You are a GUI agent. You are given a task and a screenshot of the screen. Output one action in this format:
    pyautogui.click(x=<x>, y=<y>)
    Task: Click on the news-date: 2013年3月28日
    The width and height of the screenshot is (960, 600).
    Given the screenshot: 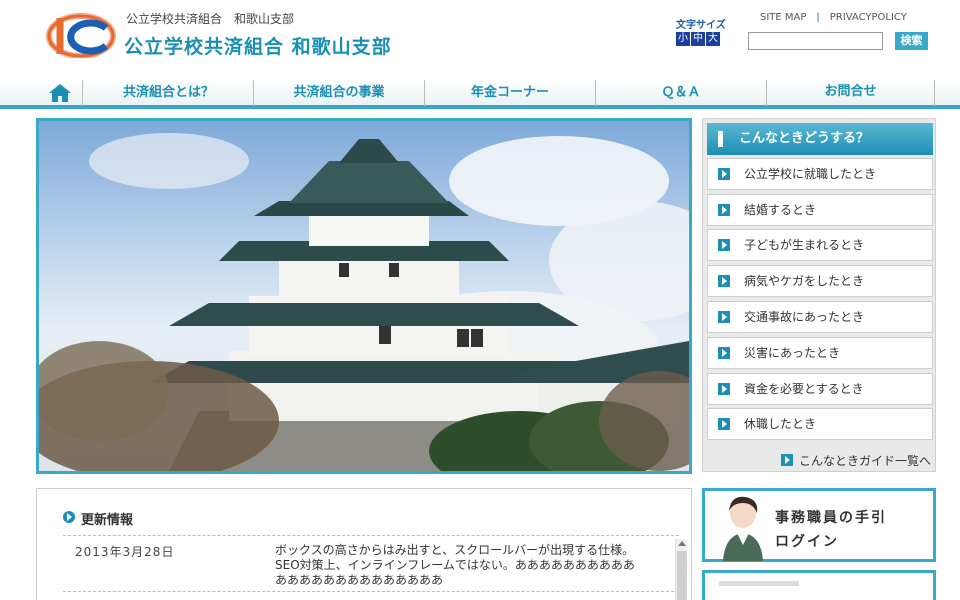 What is the action you would take?
    pyautogui.click(x=125, y=552)
    